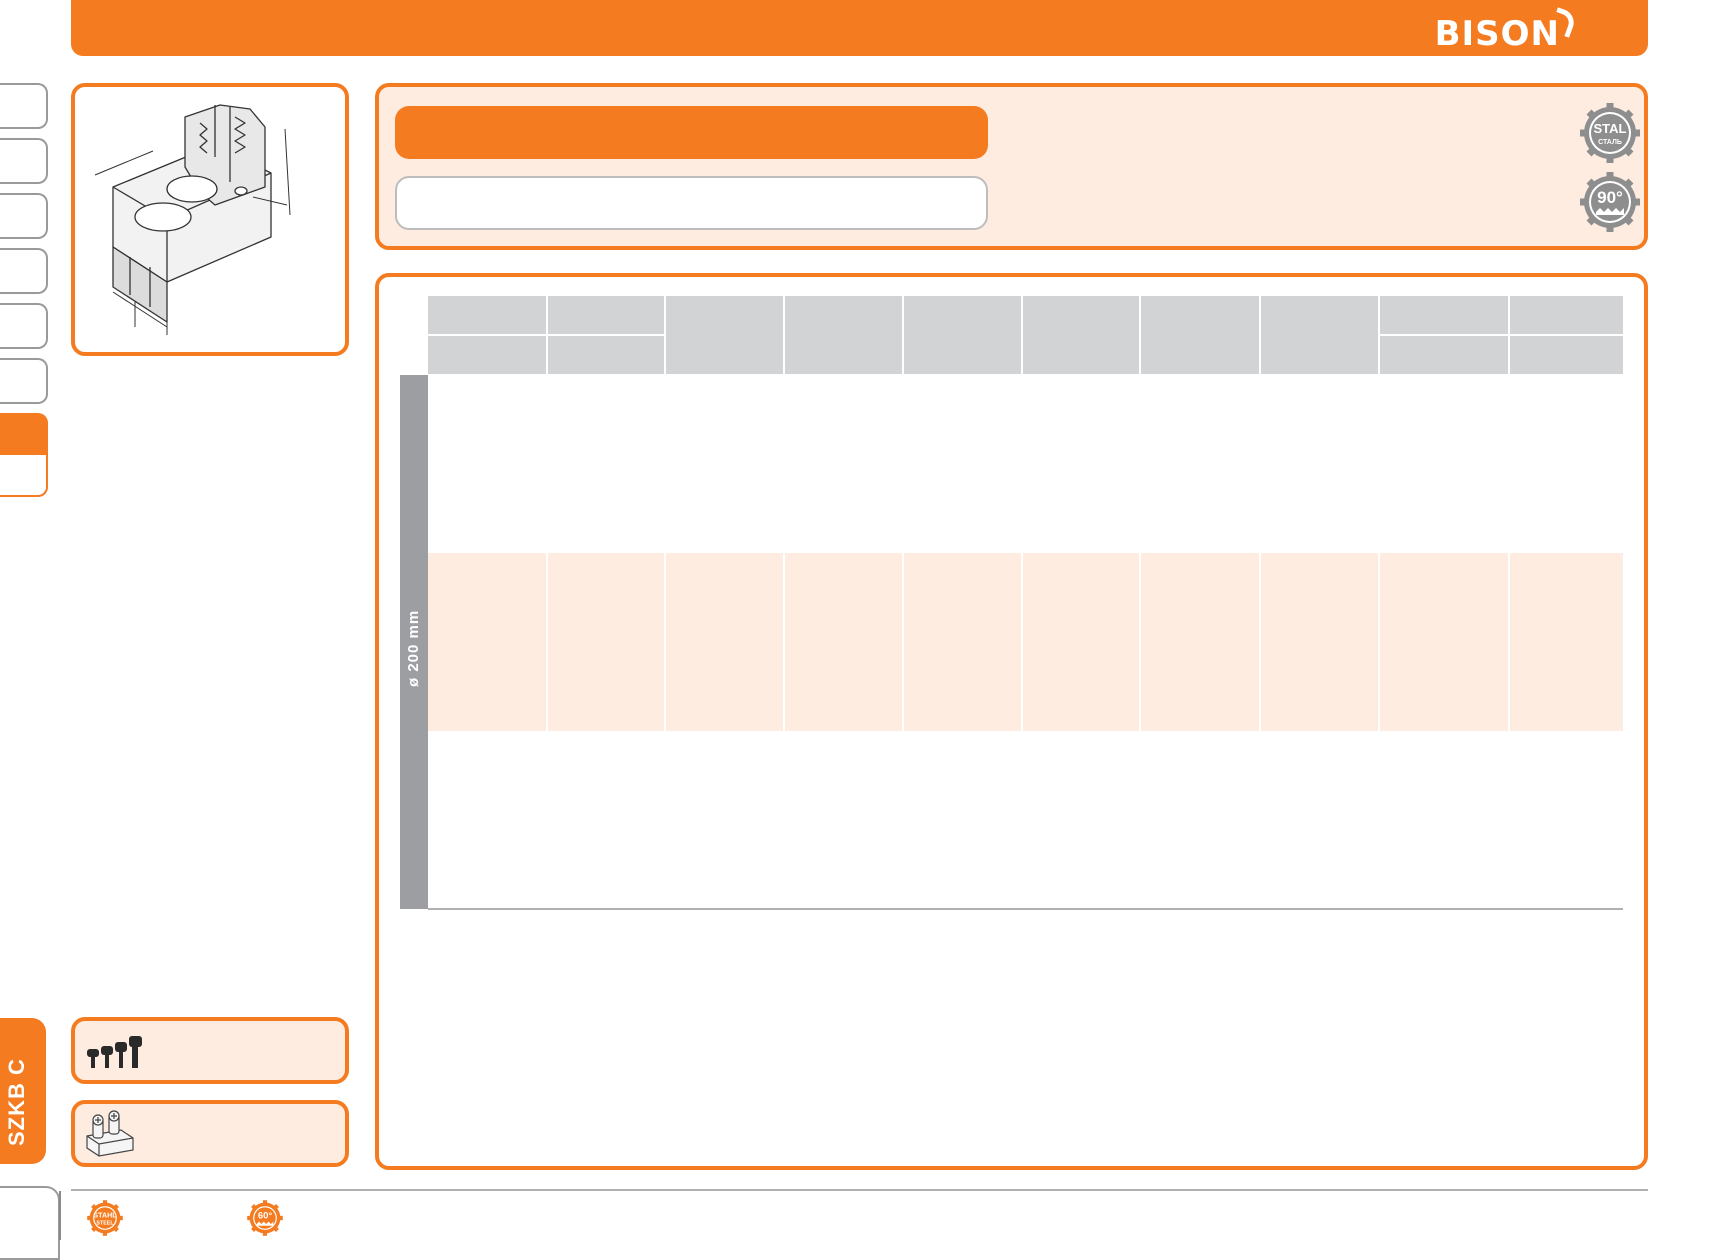 The image size is (1713, 1260). I want to click on angle-60-badge-icon: 60°, so click(265, 1218).